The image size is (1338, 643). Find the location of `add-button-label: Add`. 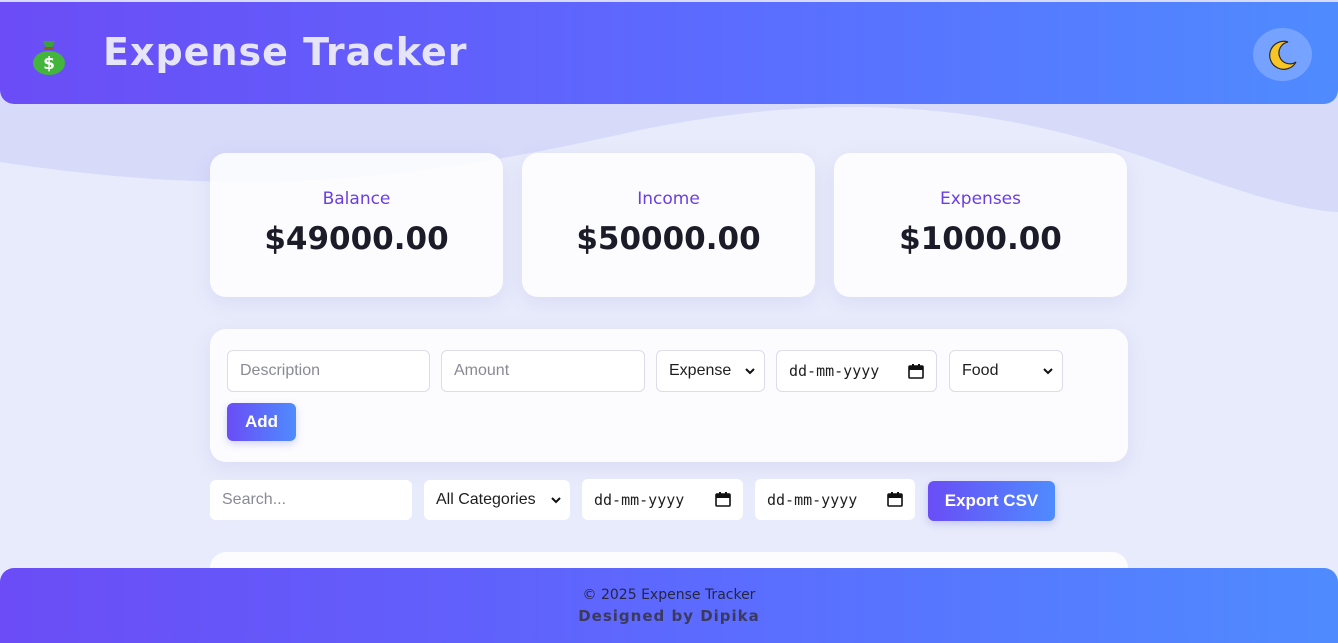

add-button-label: Add is located at coordinates (261, 421).